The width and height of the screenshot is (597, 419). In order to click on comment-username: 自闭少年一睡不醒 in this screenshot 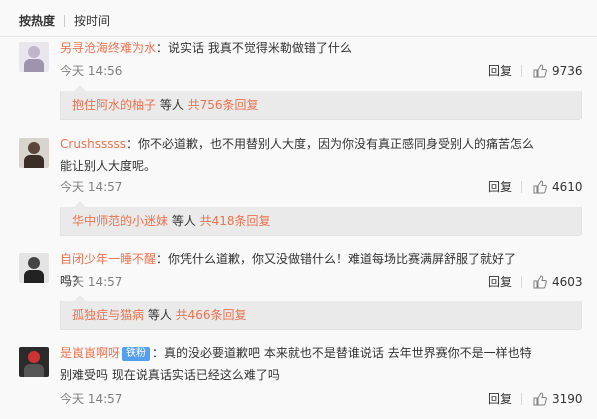, I will do `click(108, 259)`.